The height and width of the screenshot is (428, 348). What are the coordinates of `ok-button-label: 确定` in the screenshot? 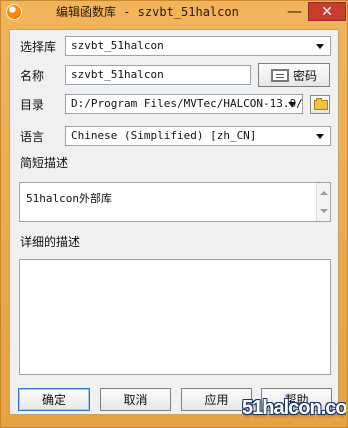 It's located at (53, 400).